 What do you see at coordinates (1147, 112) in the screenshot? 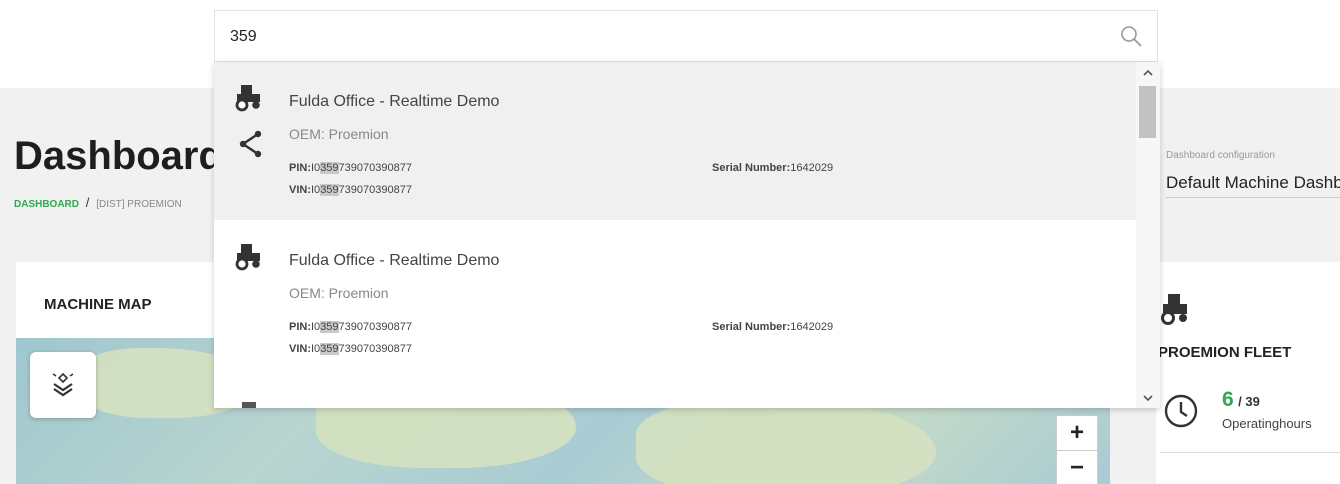
I see `scrollbar-thumb` at bounding box center [1147, 112].